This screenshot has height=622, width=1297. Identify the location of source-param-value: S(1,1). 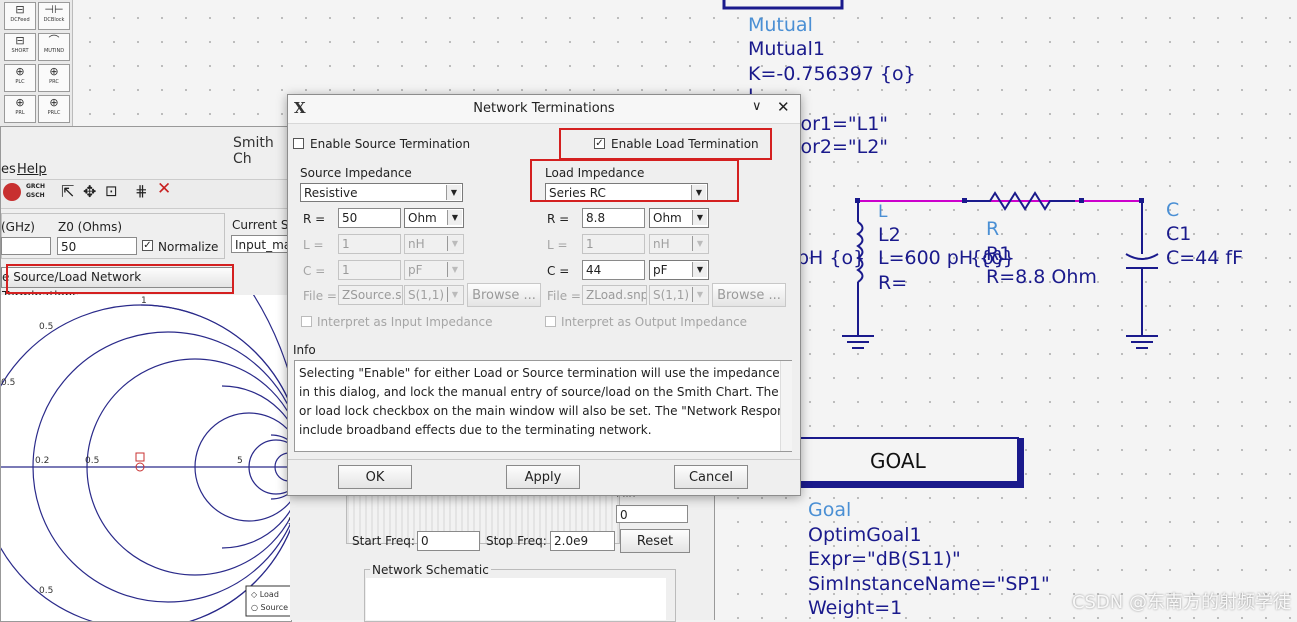
(426, 295).